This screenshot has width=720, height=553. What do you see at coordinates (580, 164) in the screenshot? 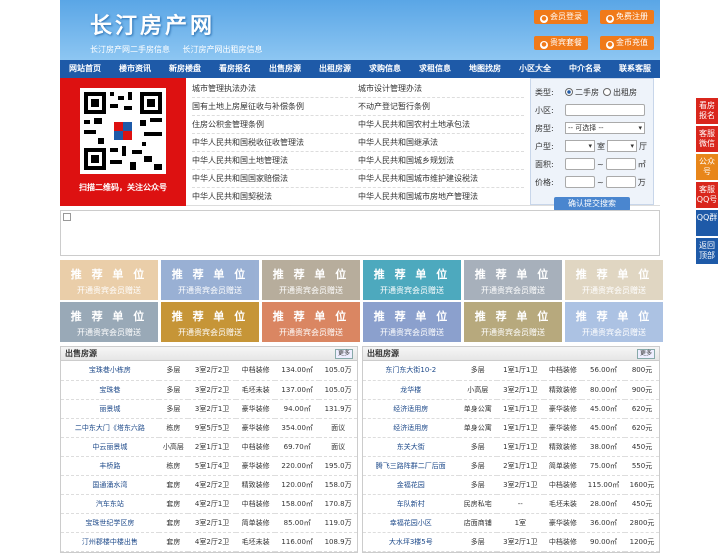
I see `area-min-input` at bounding box center [580, 164].